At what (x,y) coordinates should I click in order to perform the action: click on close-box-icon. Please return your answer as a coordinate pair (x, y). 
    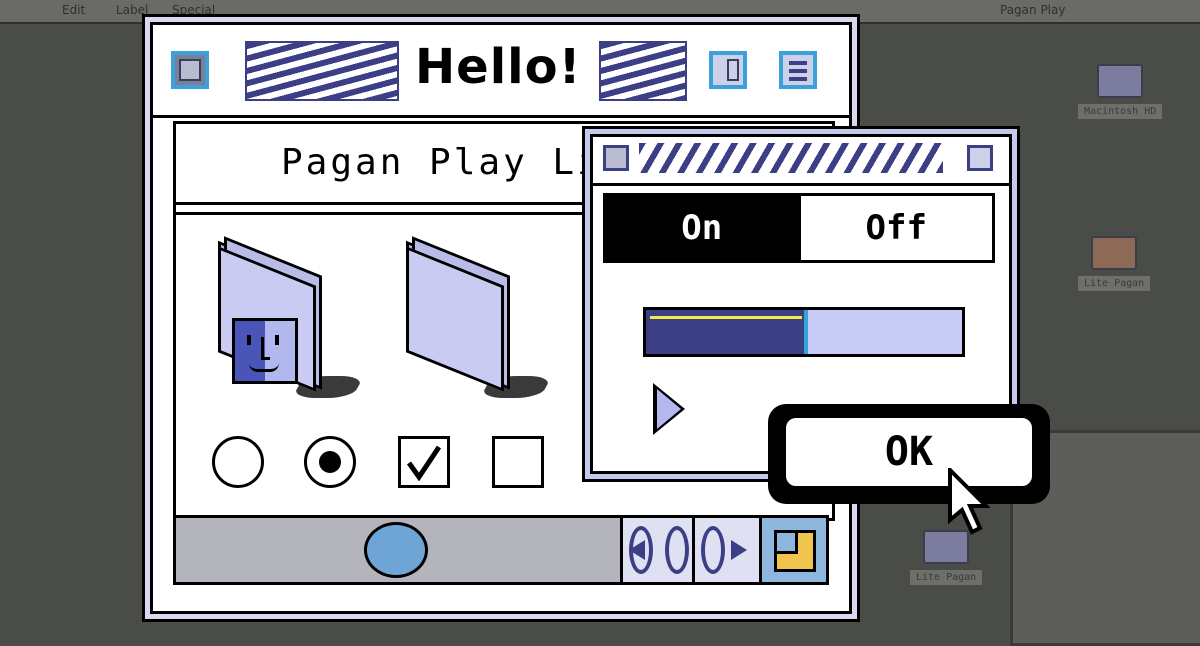
    Looking at the image, I should click on (190, 70).